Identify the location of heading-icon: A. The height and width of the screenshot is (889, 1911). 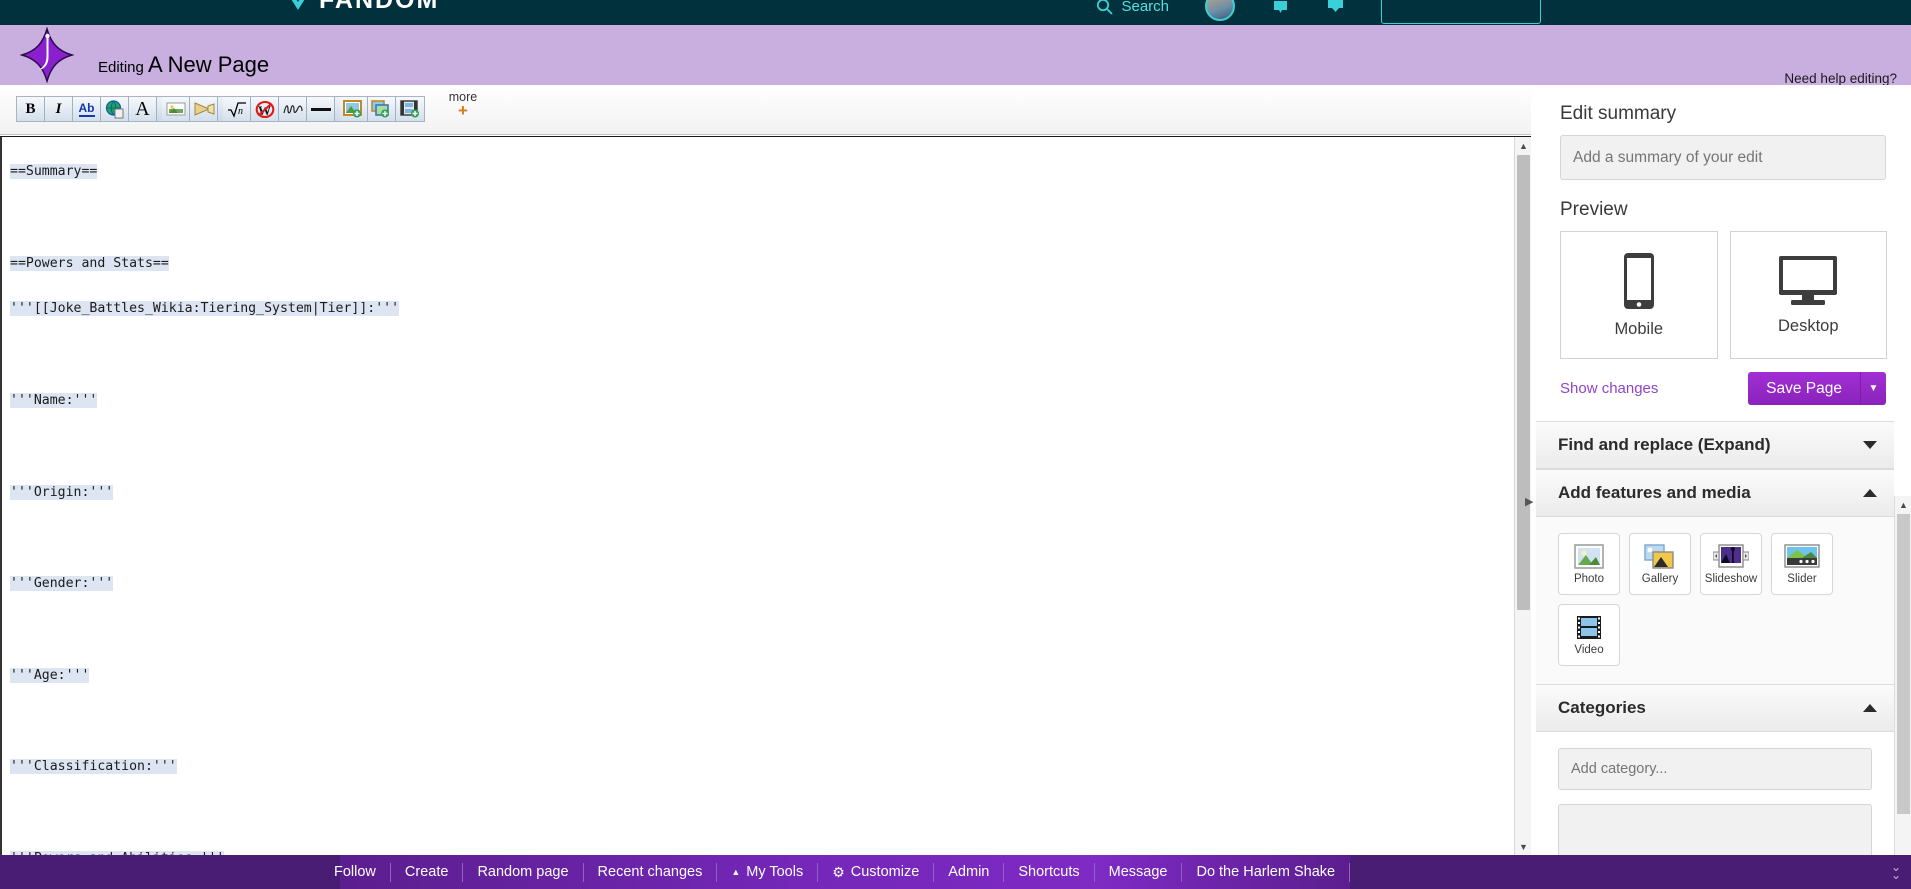
(143, 109).